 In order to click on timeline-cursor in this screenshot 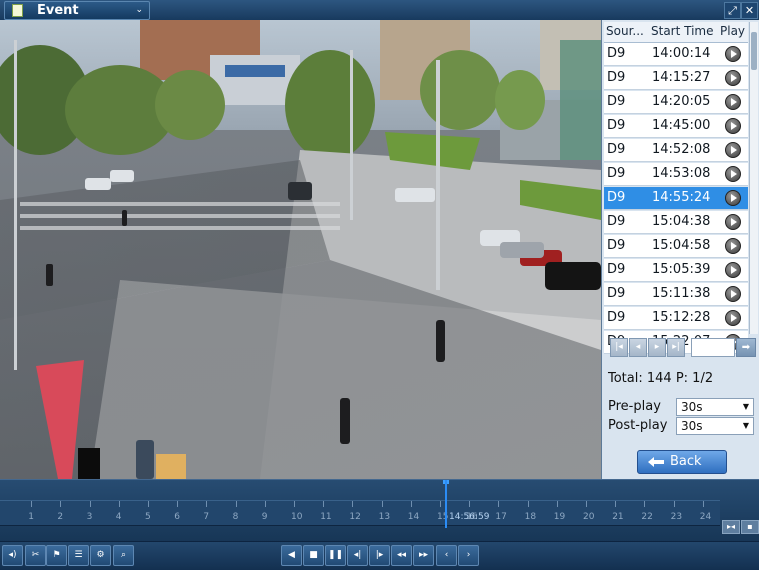, I will do `click(446, 504)`.